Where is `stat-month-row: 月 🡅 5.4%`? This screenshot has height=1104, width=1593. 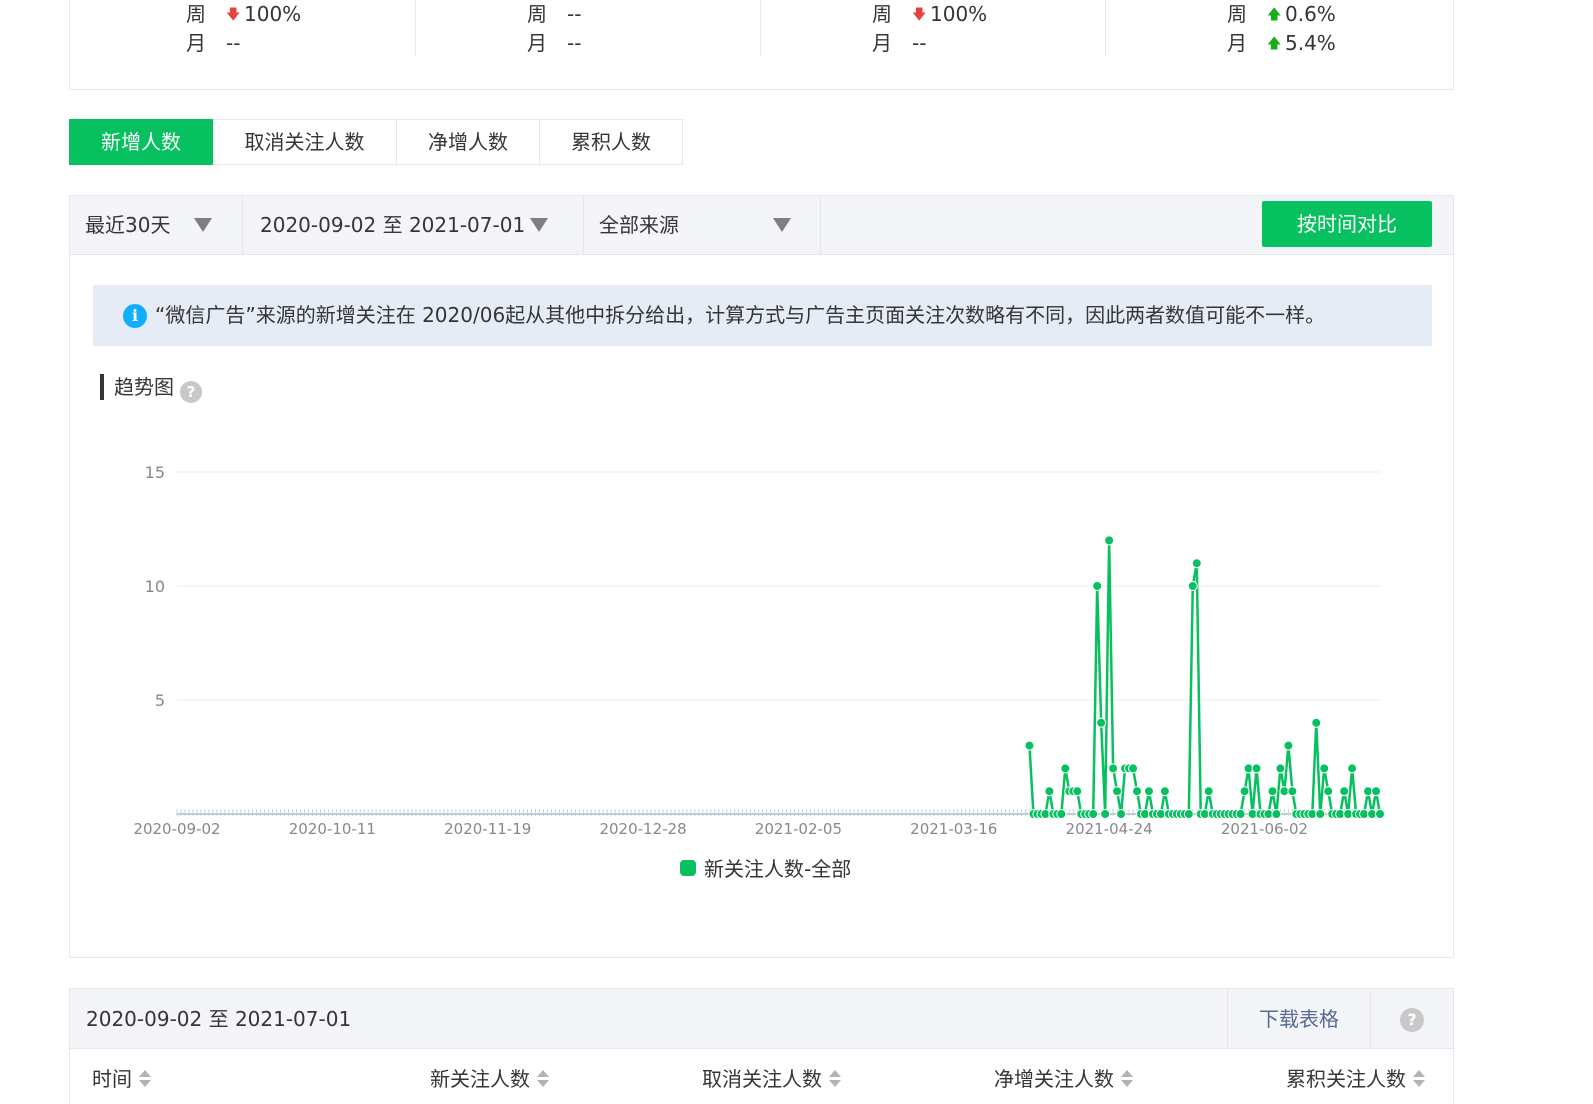 stat-month-row: 月 🡅 5.4% is located at coordinates (1281, 43).